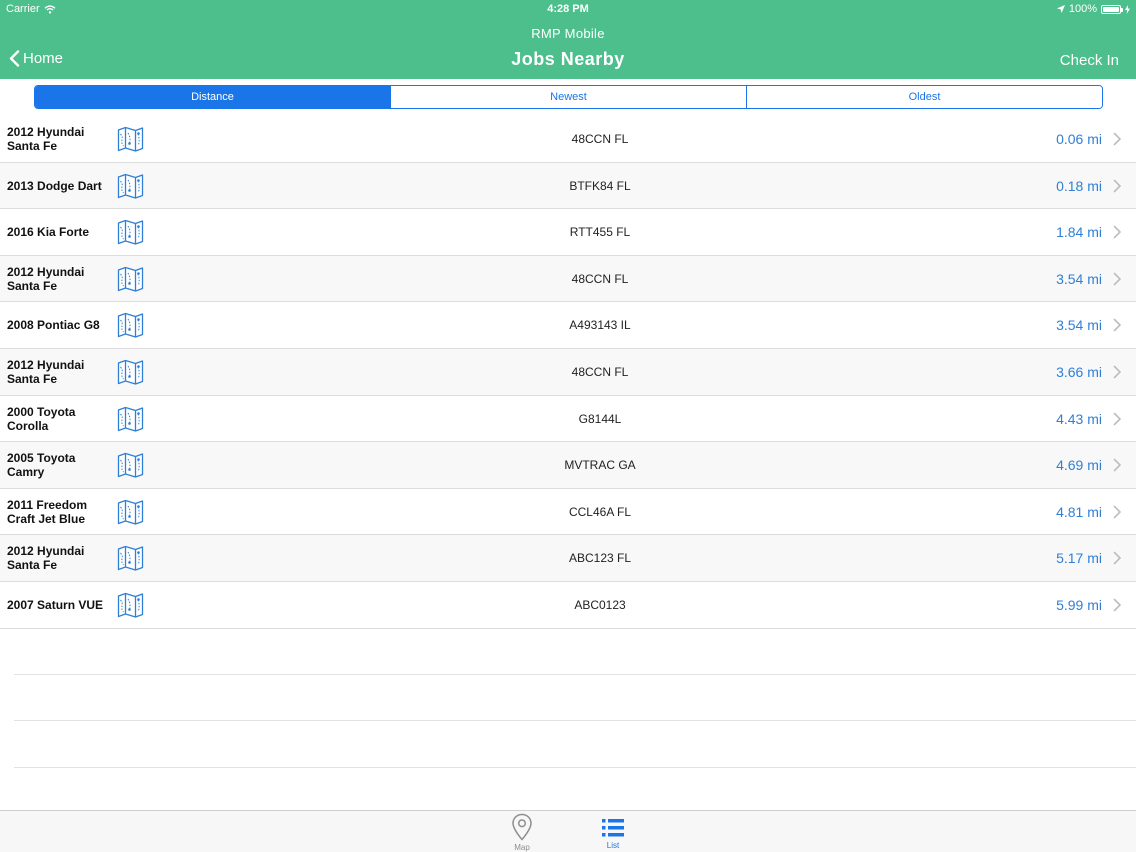 This screenshot has height=852, width=1136. Describe the element at coordinates (568, 232) in the screenshot. I see `job-row: 2016 Kia Forte RTT455 FL 1.84 mi` at that location.